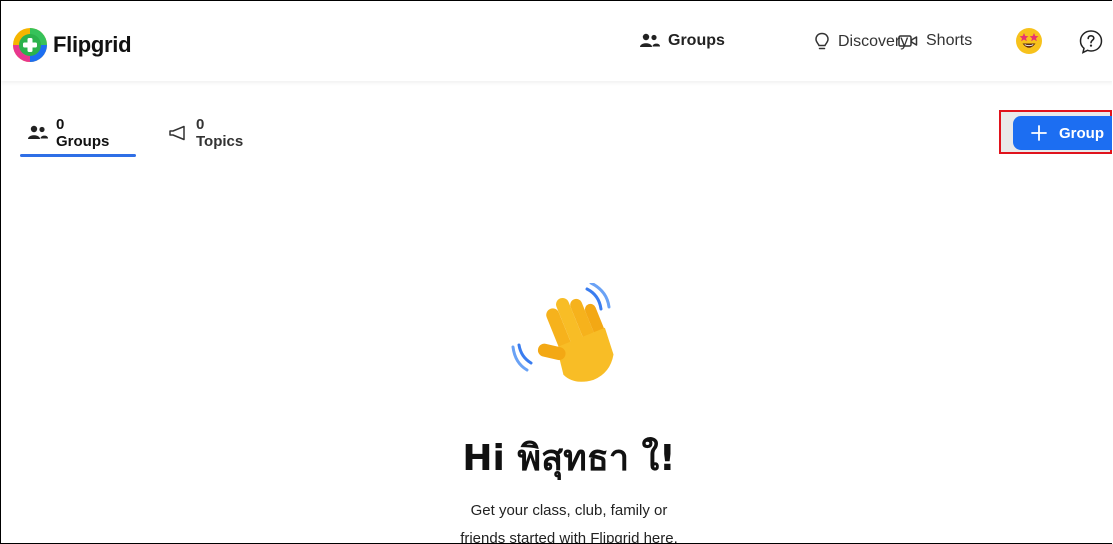 Image resolution: width=1113 pixels, height=544 pixels. What do you see at coordinates (822, 42) in the screenshot?
I see `lightbulb-icon` at bounding box center [822, 42].